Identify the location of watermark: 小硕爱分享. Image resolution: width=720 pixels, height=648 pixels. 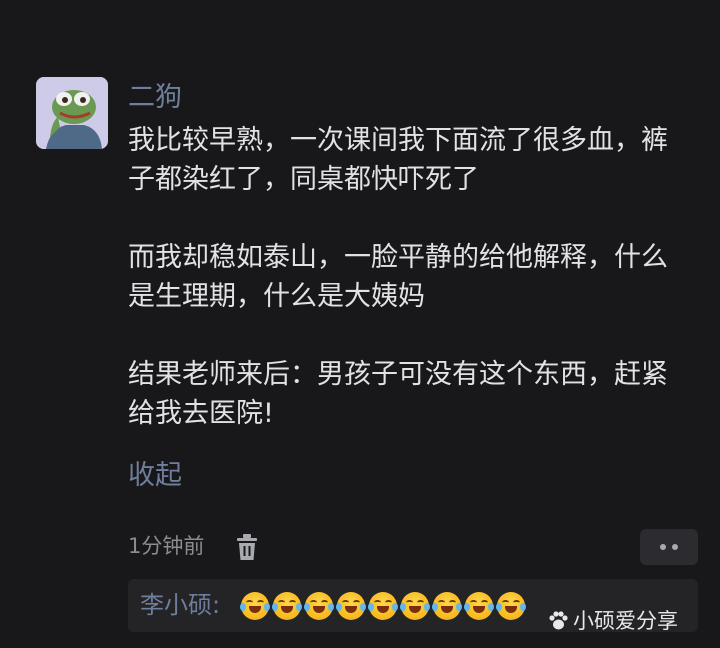
(612, 621).